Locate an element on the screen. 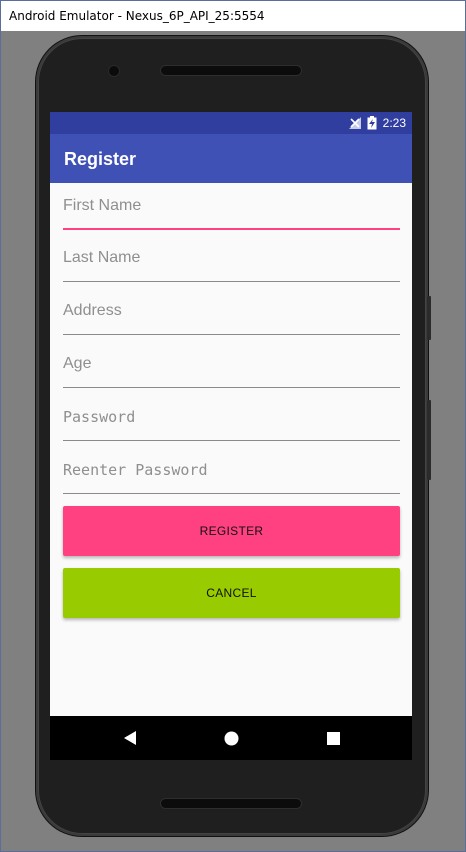 This screenshot has width=466, height=852. back-icon is located at coordinates (130, 738).